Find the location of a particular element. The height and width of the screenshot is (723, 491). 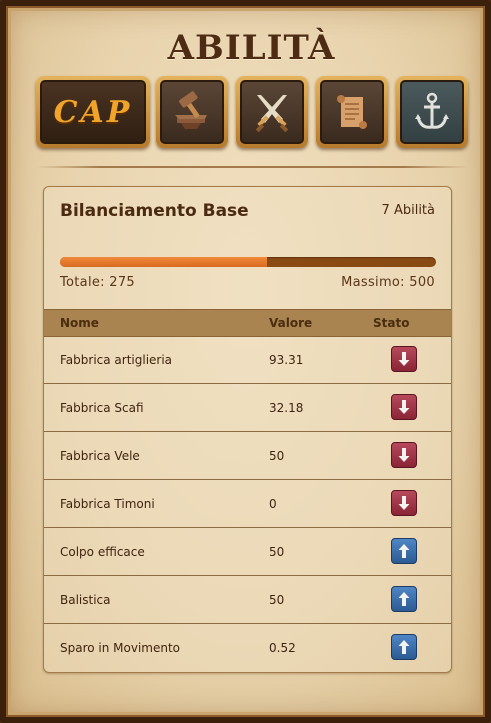

skill-value: 0.52 is located at coordinates (282, 648).